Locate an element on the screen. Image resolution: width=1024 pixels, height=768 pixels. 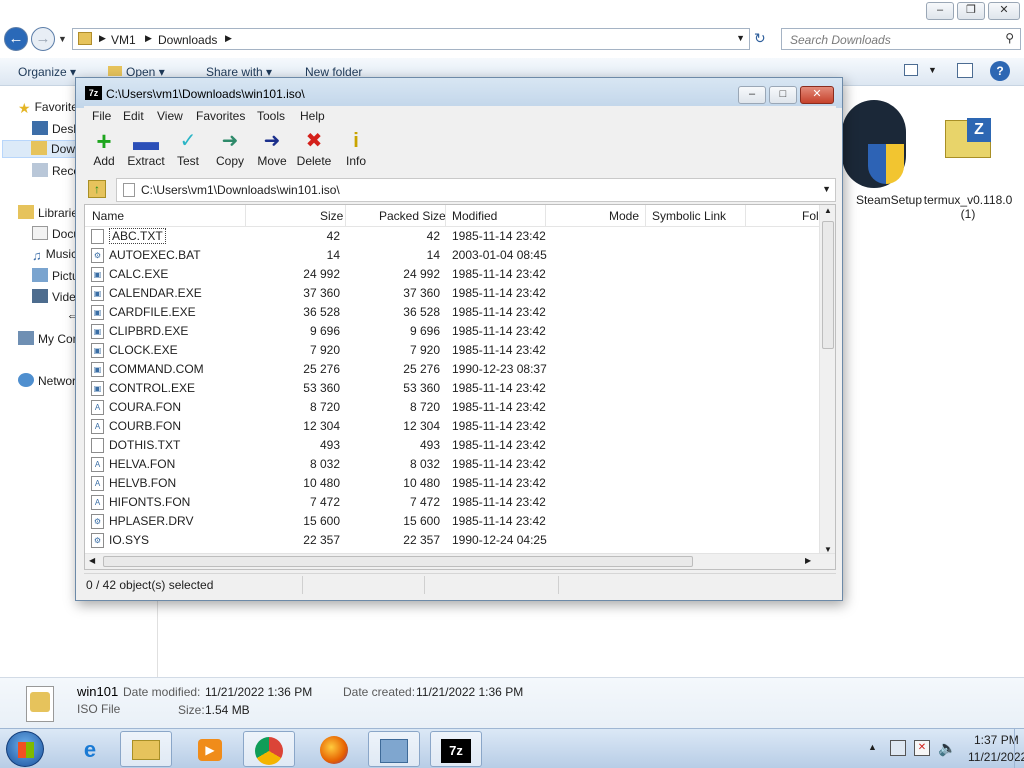
table-row: ABC.TXT 42 42 1985-11-14 23:42 is located at coordinates (452, 236).